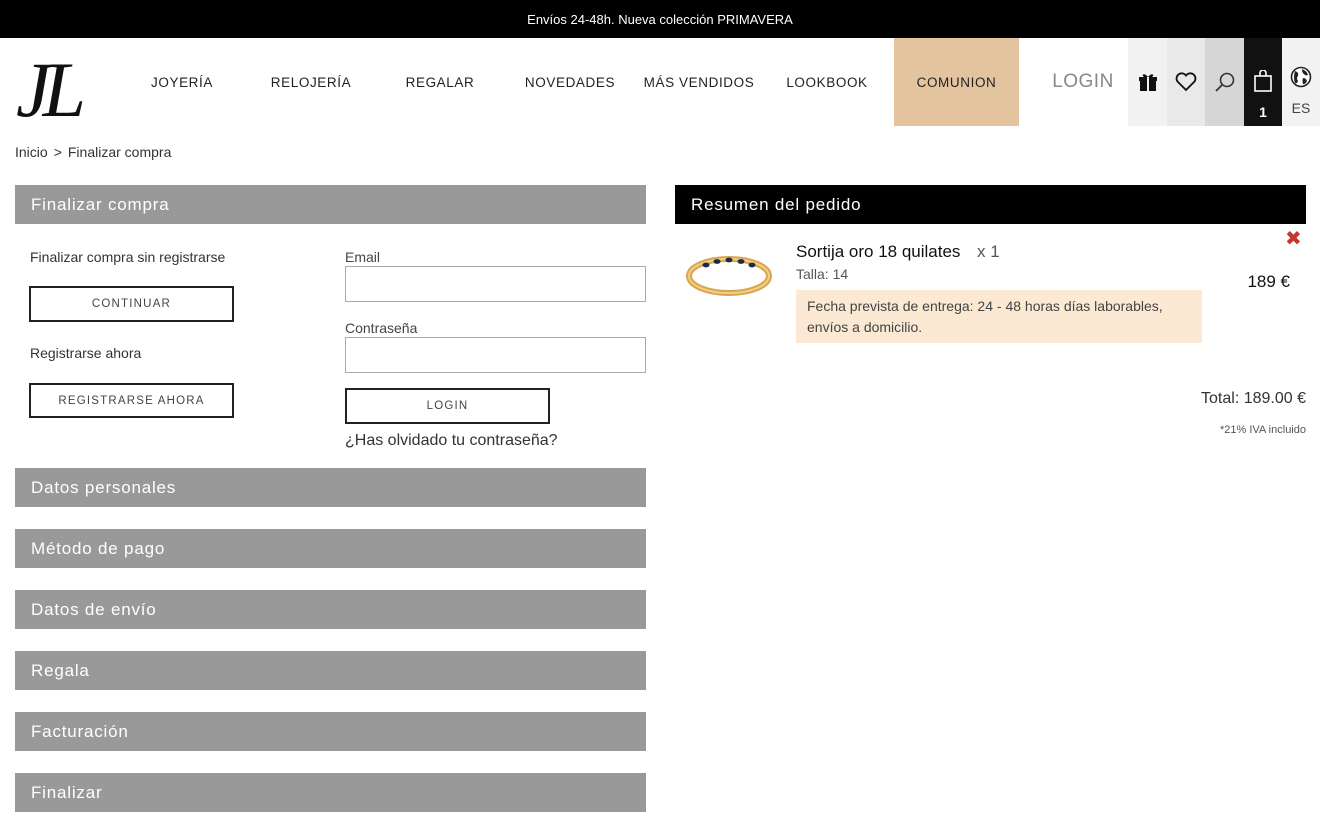 The height and width of the screenshot is (839, 1320). I want to click on header-login-link: LOGIN, so click(1083, 82).